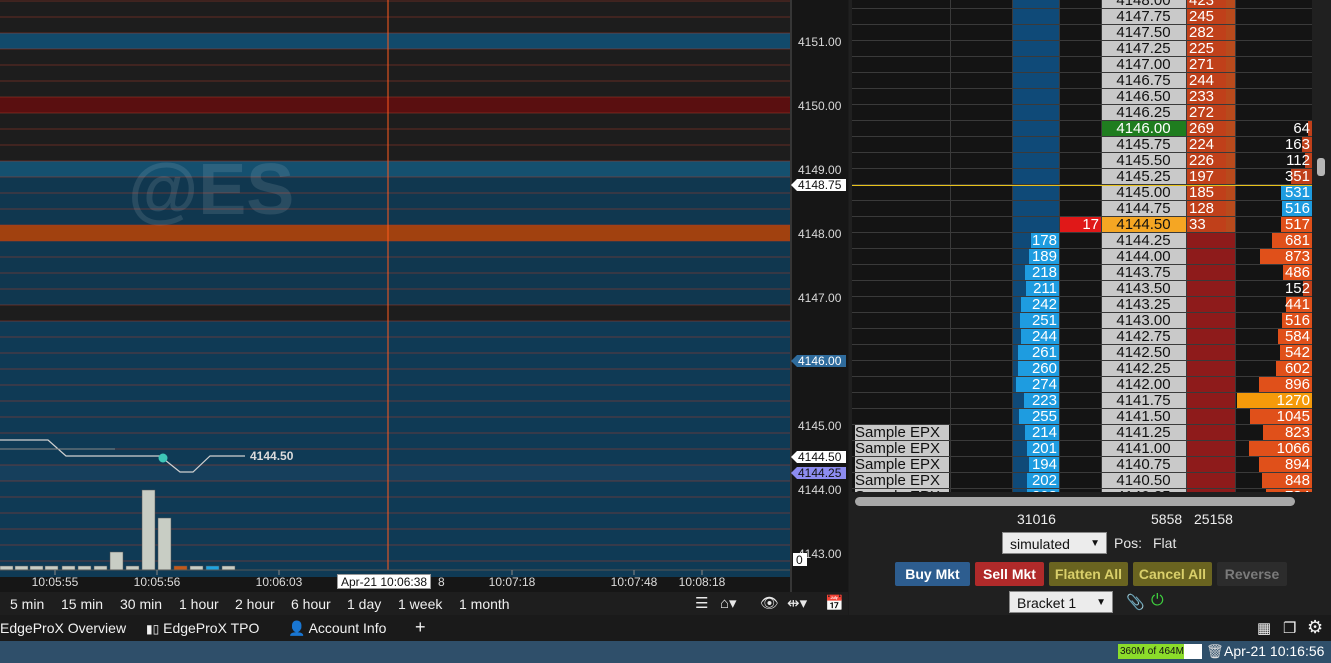 This screenshot has width=1331, height=663. What do you see at coordinates (364, 604) in the screenshot?
I see `timeframe-1-day: 1 day` at bounding box center [364, 604].